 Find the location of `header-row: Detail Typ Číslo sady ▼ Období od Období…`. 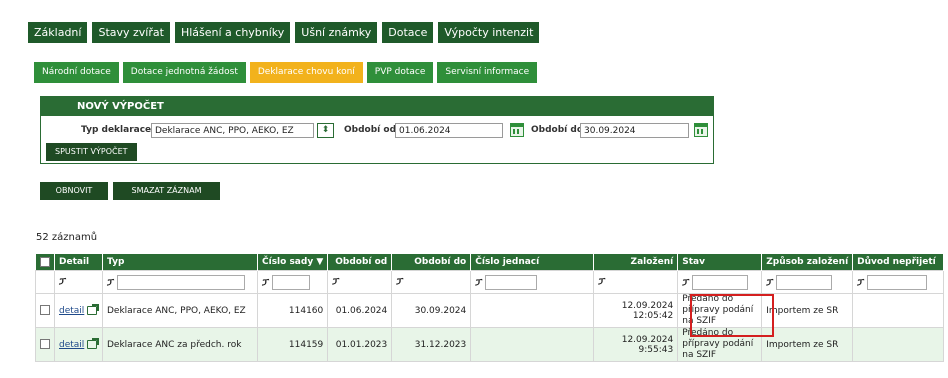

header-row: Detail Typ Číslo sady ▼ Období od Období… is located at coordinates (490, 262).